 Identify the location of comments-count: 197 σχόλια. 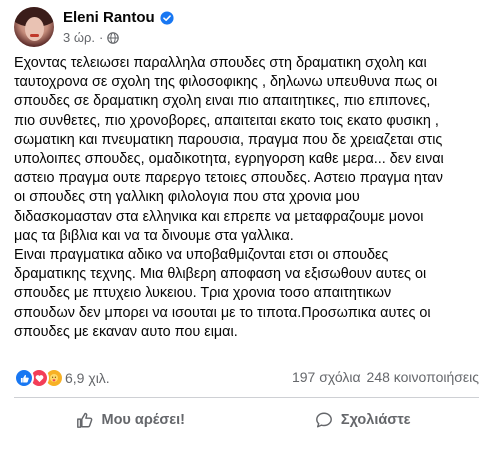
(326, 377).